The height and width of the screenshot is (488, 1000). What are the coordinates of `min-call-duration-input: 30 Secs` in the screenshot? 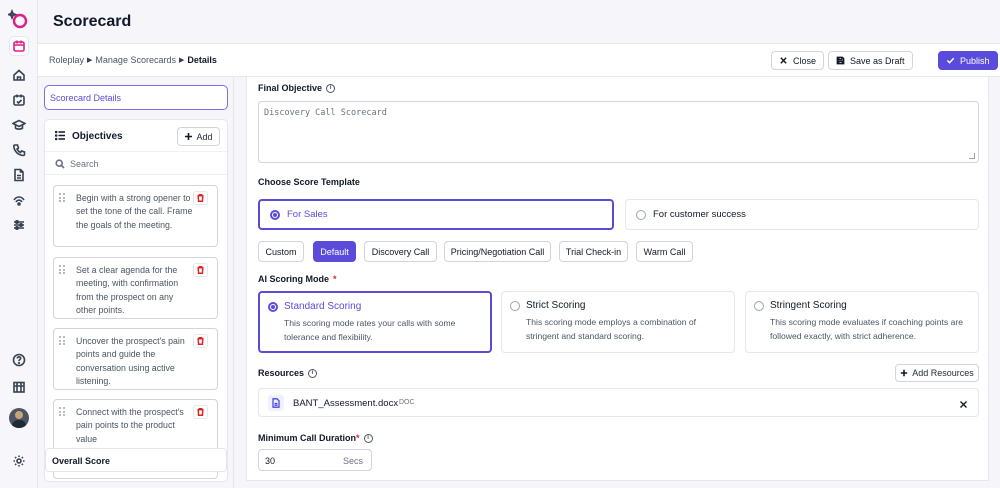 It's located at (315, 460).